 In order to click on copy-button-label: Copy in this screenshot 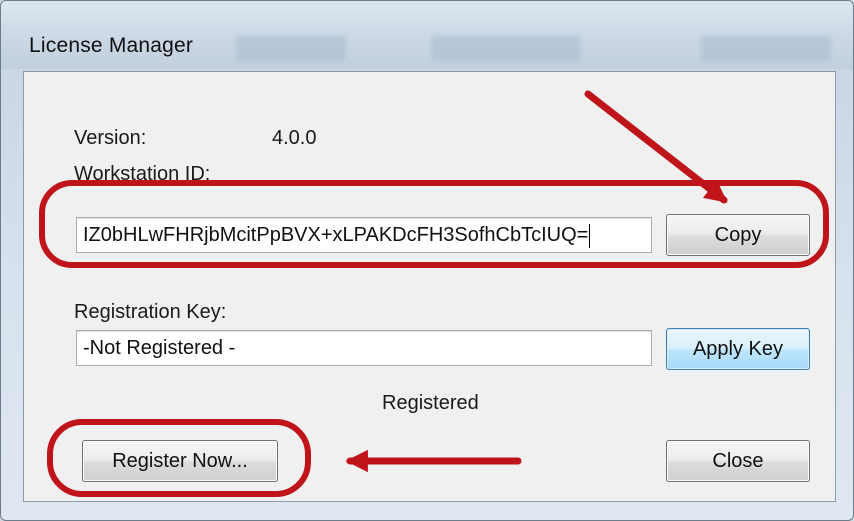, I will do `click(738, 235)`.